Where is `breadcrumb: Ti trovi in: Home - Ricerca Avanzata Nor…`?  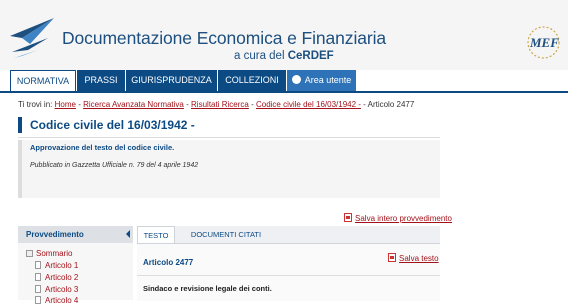 breadcrumb: Ti trovi in: Home - Ricerca Avanzata Nor… is located at coordinates (216, 104).